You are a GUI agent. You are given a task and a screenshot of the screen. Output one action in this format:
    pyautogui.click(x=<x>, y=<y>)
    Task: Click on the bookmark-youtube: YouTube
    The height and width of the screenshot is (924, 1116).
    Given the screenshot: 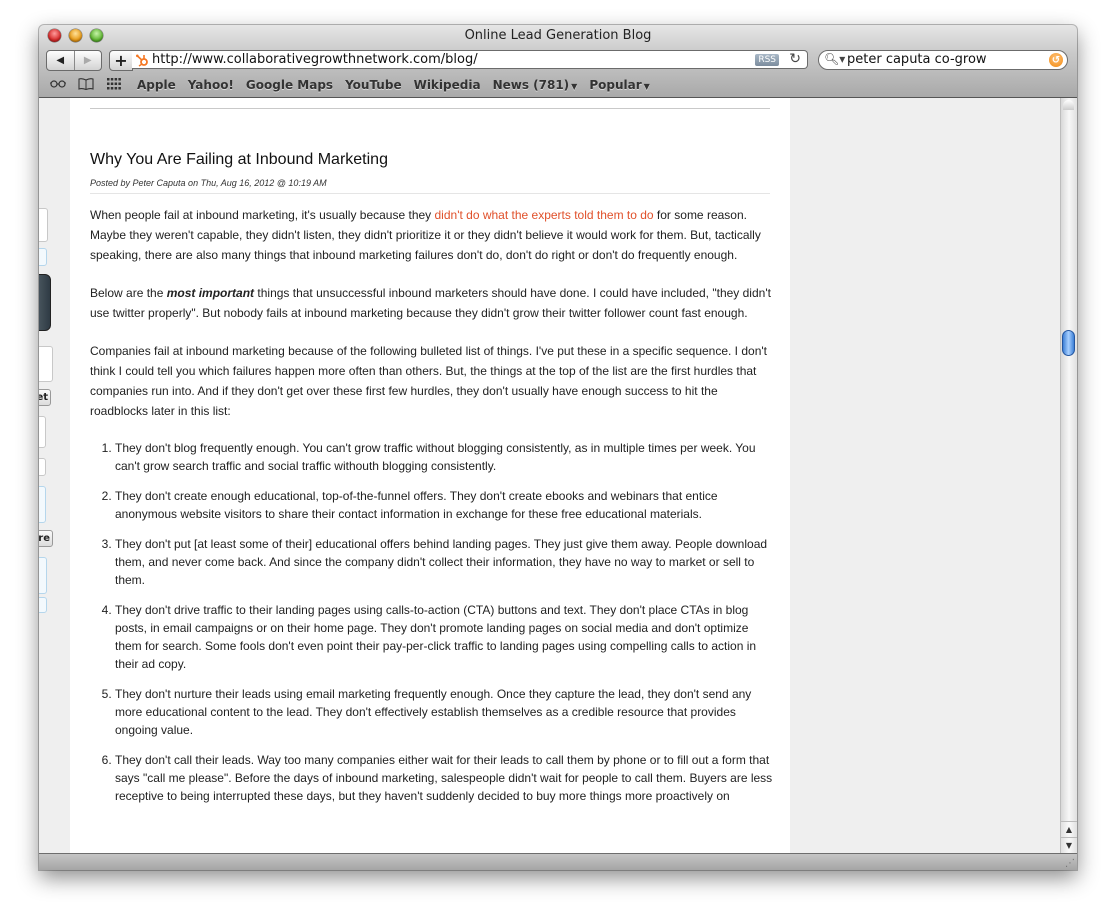 What is the action you would take?
    pyautogui.click(x=373, y=85)
    